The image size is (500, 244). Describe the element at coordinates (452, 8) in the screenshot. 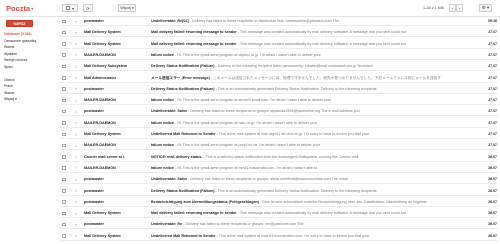

I see `previous-page-button: ‹` at that location.